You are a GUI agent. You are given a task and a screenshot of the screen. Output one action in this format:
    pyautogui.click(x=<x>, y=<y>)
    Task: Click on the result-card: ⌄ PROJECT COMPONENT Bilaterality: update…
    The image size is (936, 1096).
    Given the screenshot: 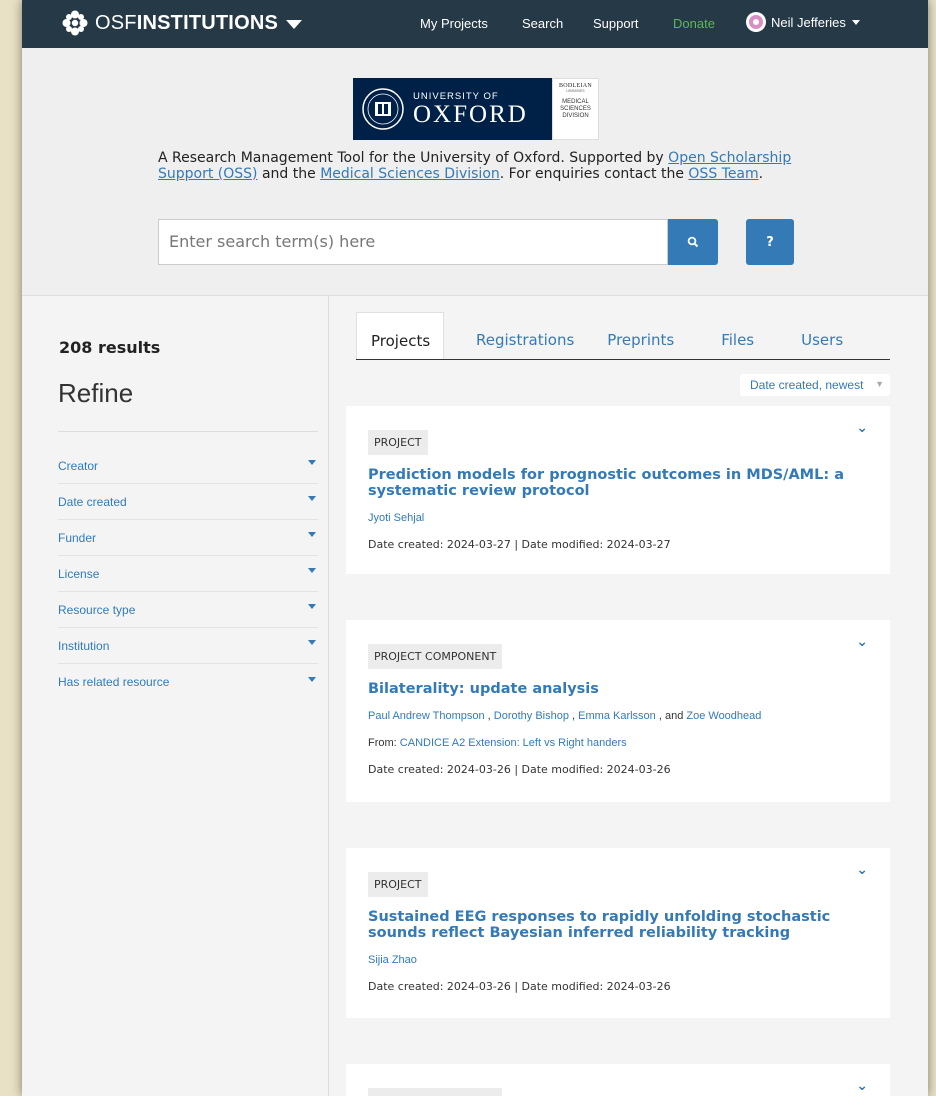 What is the action you would take?
    pyautogui.click(x=618, y=711)
    